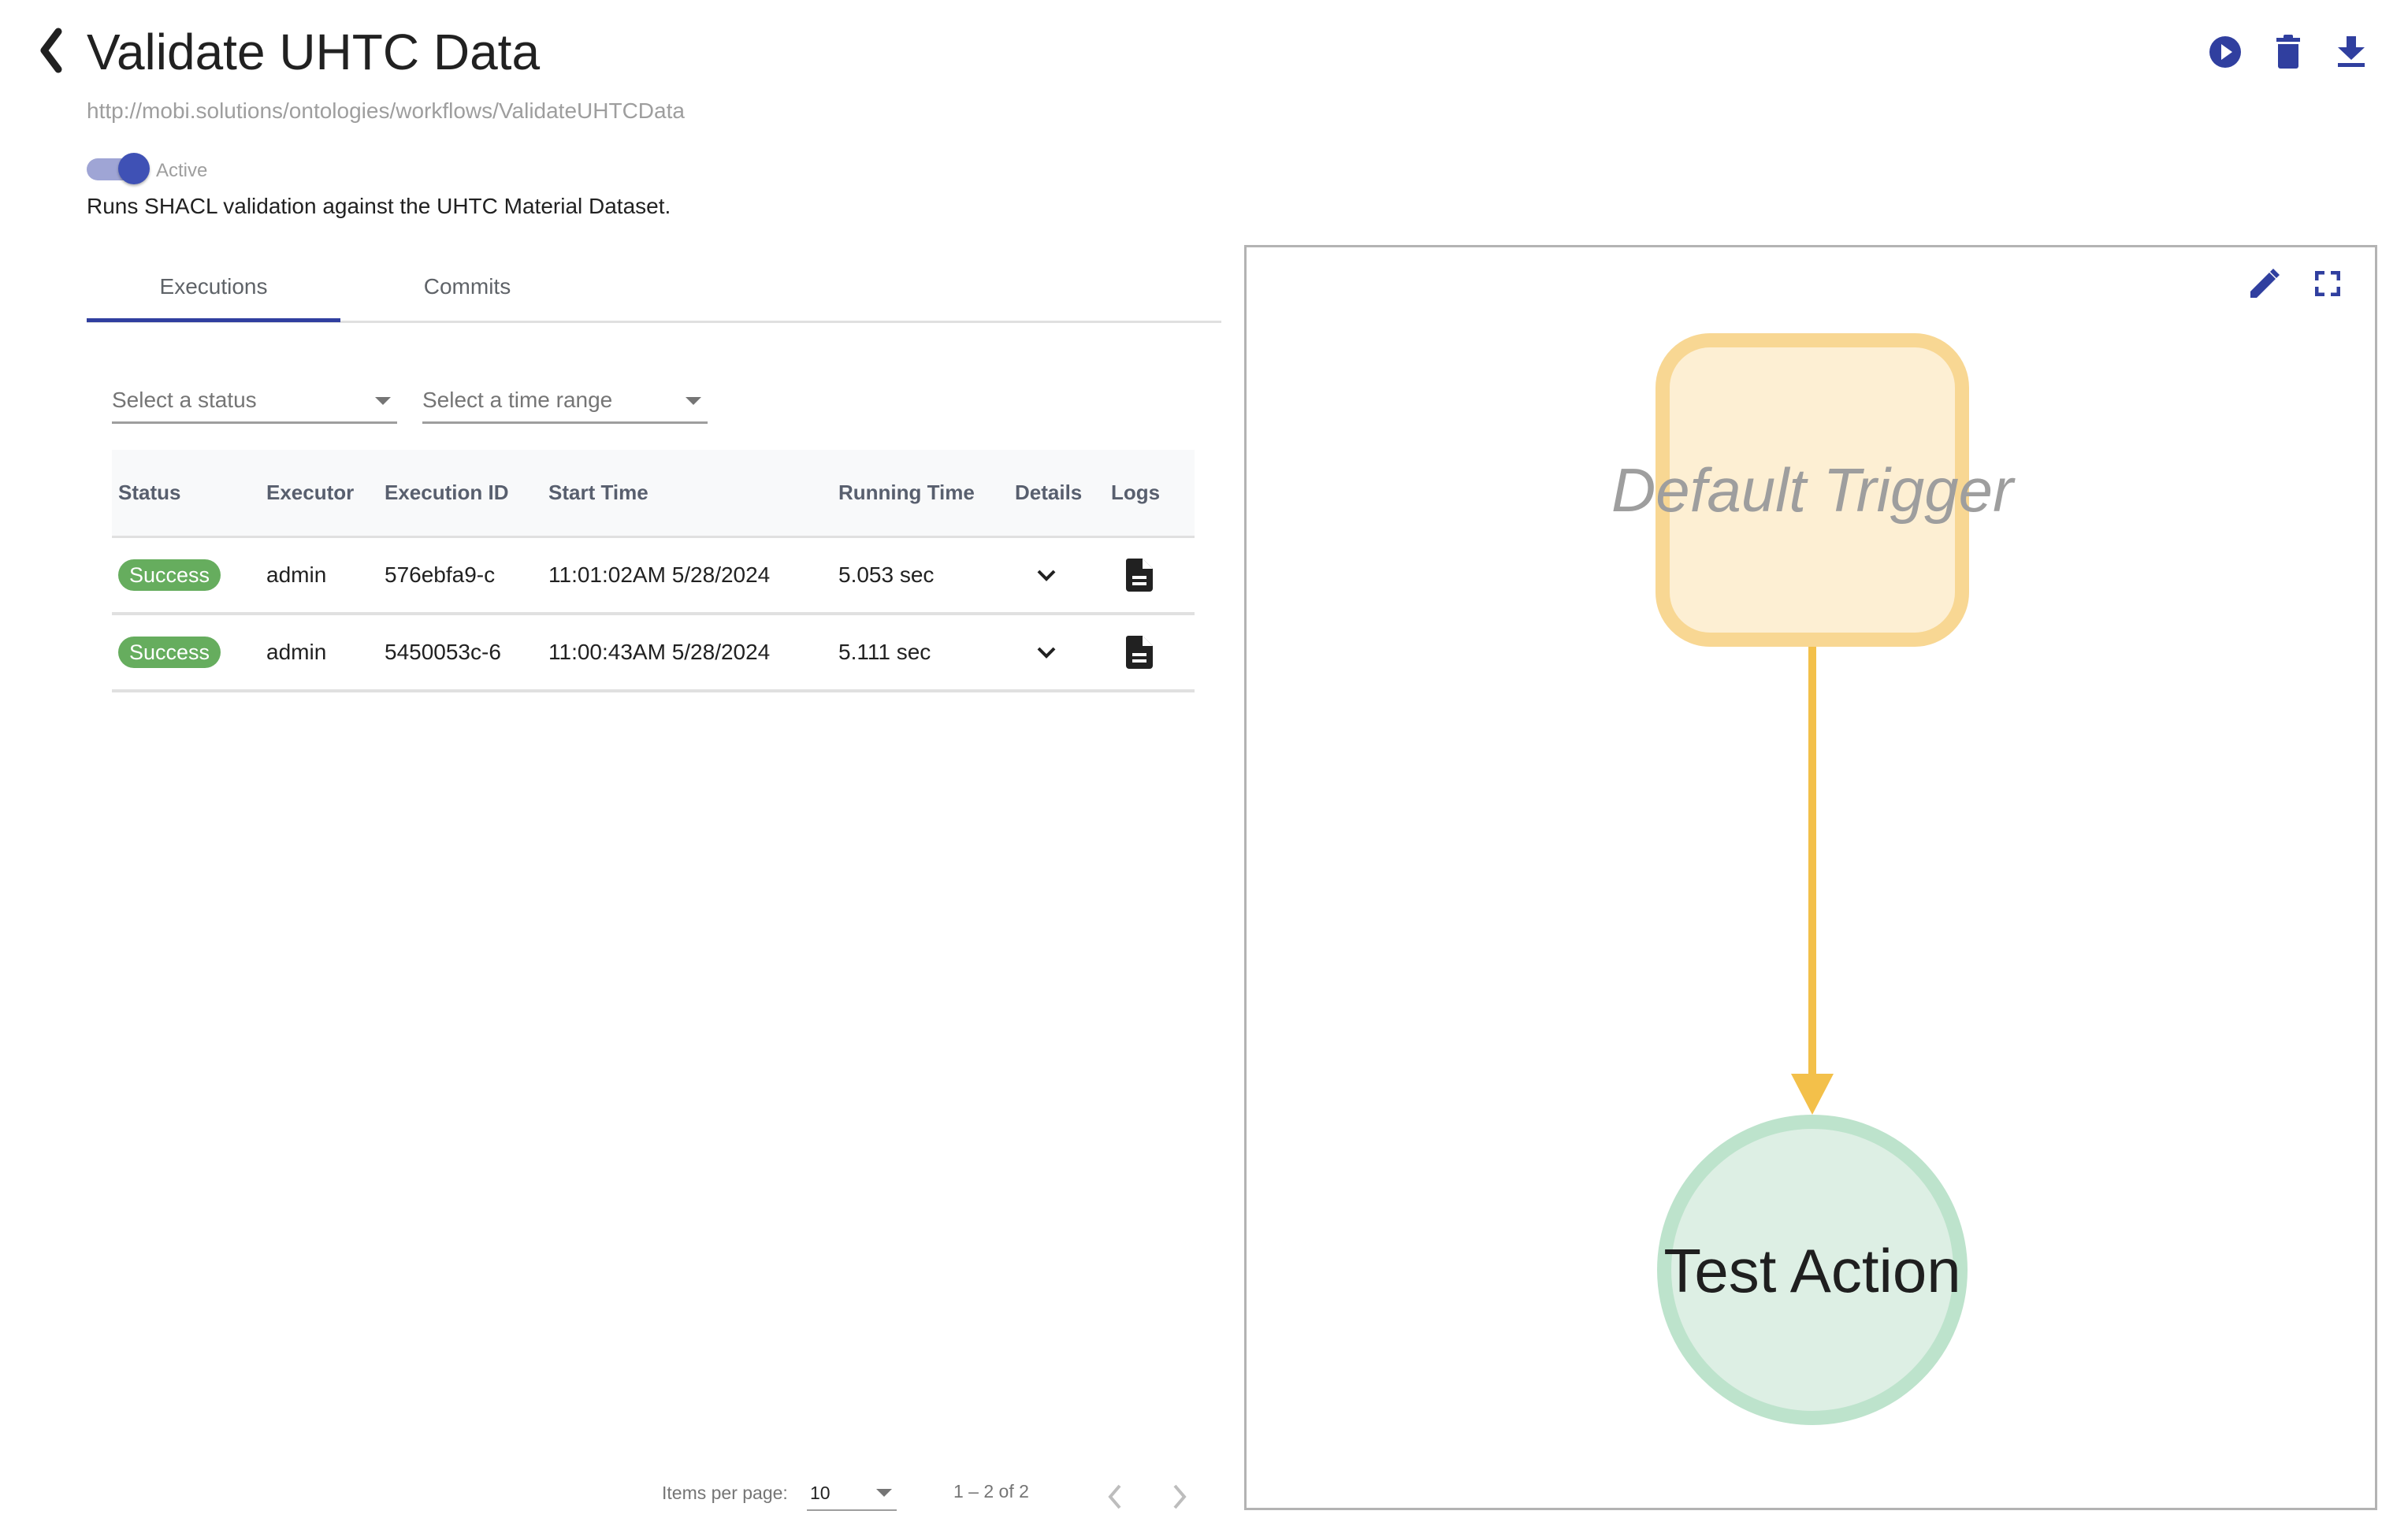 This screenshot has height=1533, width=2408. Describe the element at coordinates (885, 652) in the screenshot. I see `running-time-cell: 5.111 sec` at that location.